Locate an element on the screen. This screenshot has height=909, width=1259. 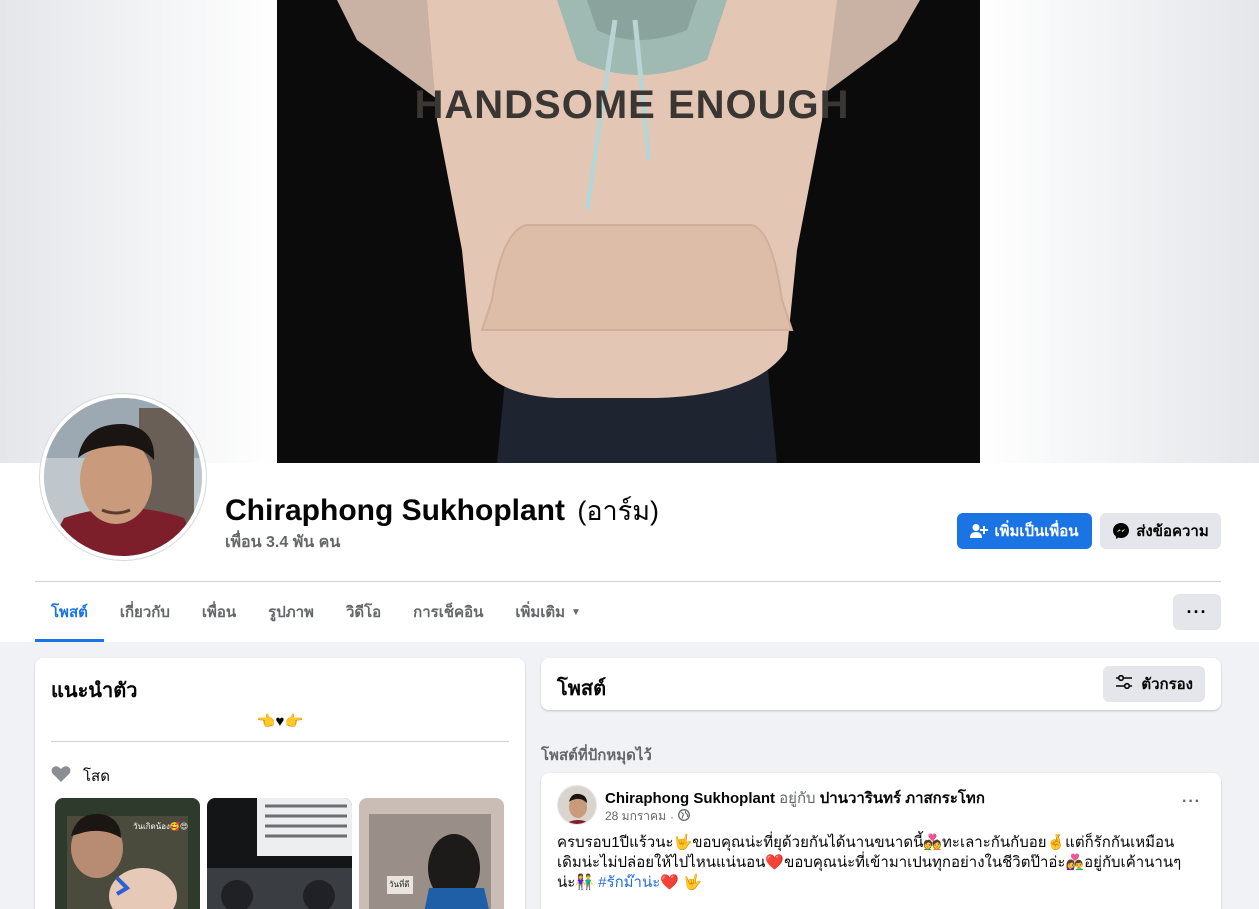
globe-icon is located at coordinates (684, 816).